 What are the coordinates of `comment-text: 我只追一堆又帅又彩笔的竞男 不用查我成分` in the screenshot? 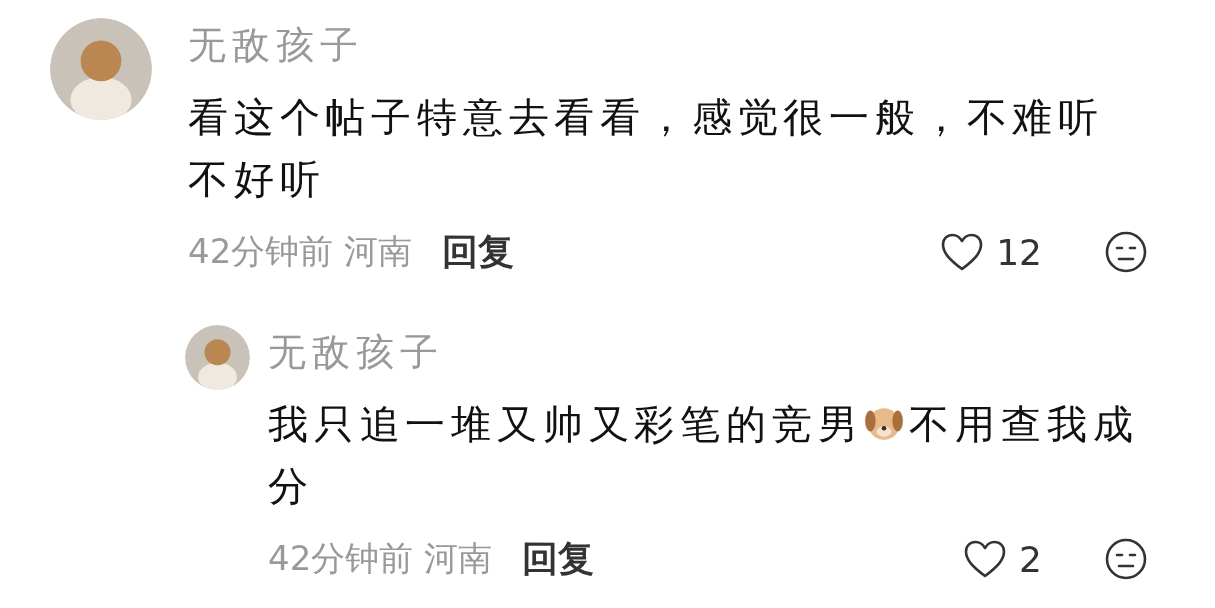 It's located at (704, 455).